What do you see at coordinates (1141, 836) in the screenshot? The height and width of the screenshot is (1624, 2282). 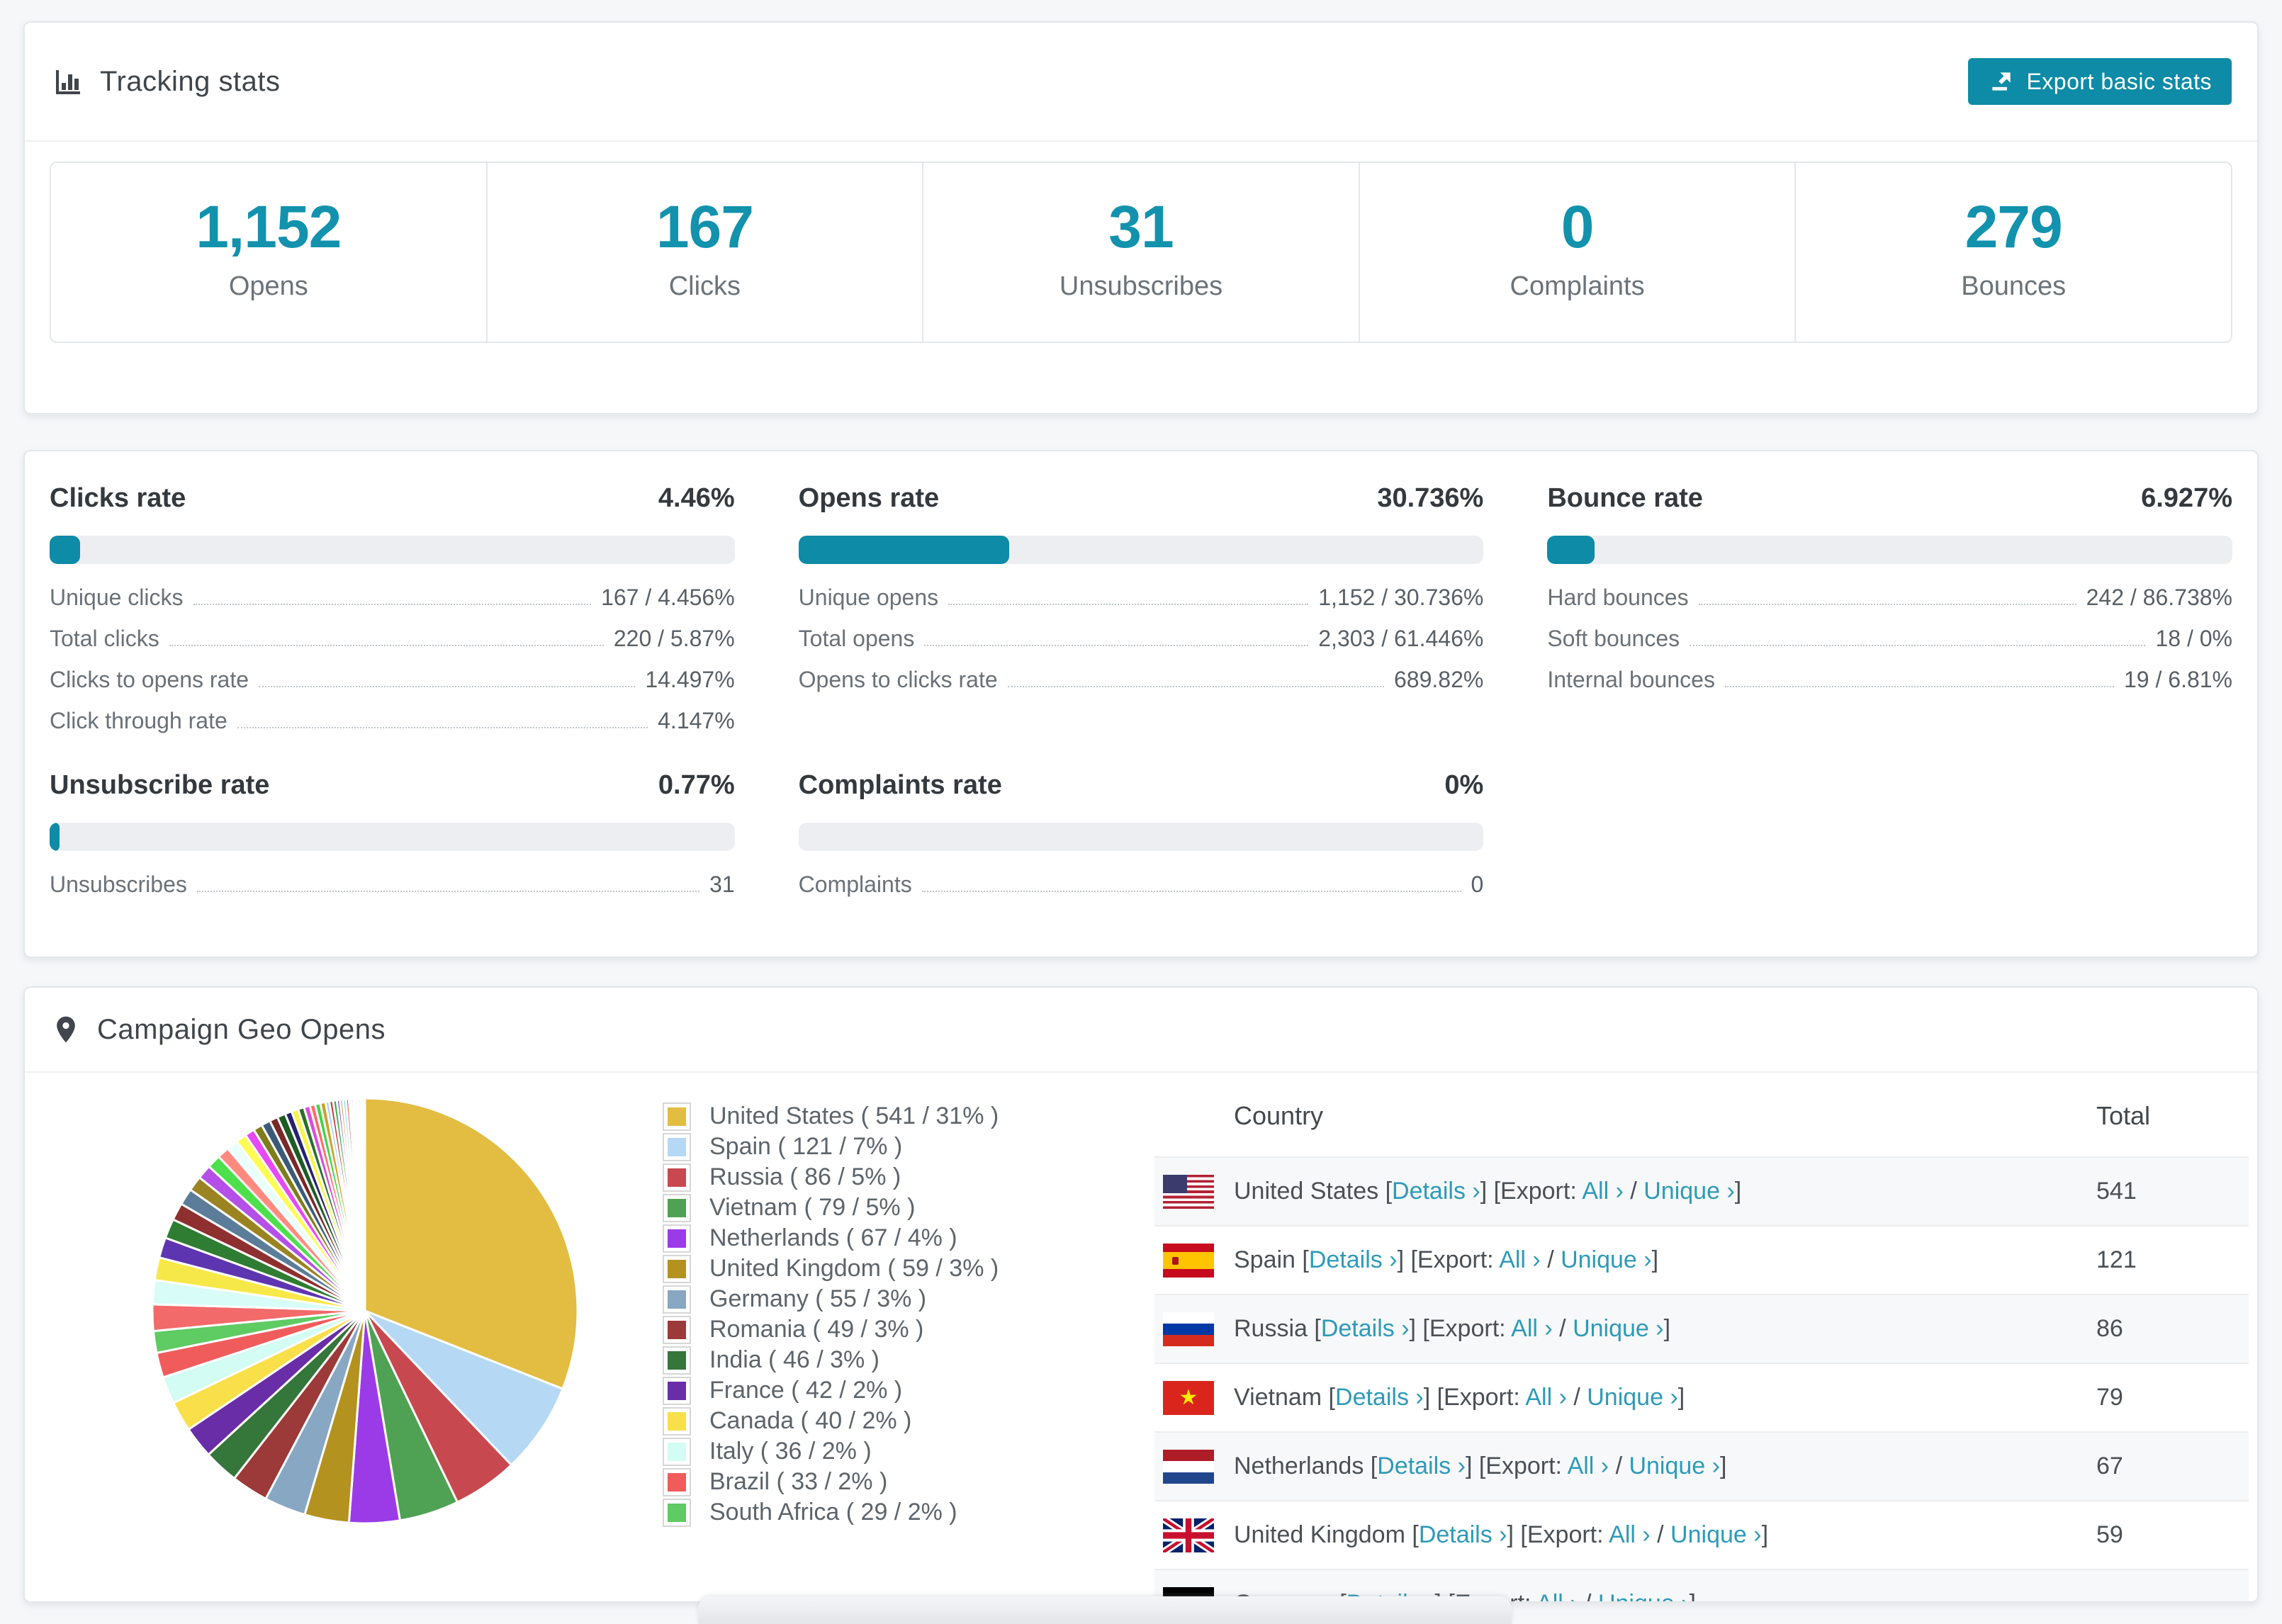 I see `rate-block-complaints-rate: Complaints rate 0% Complaints 0` at bounding box center [1141, 836].